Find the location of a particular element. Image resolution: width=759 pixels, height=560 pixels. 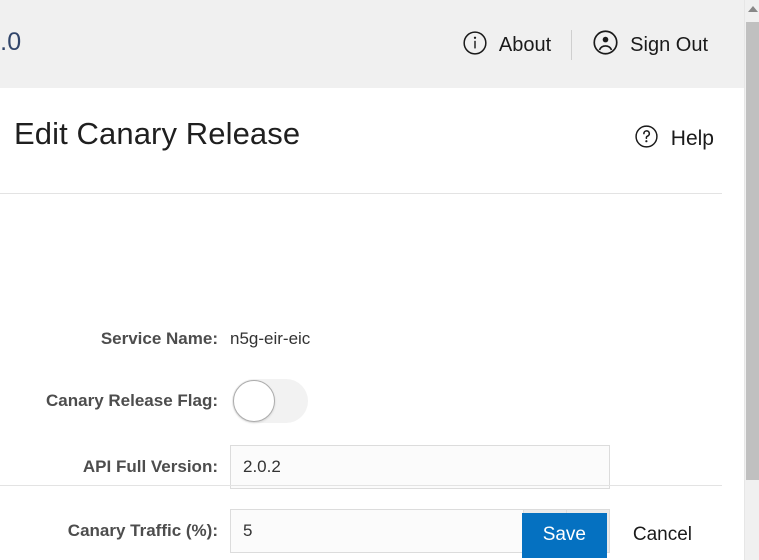

vertical-scrollbar is located at coordinates (751, 280).